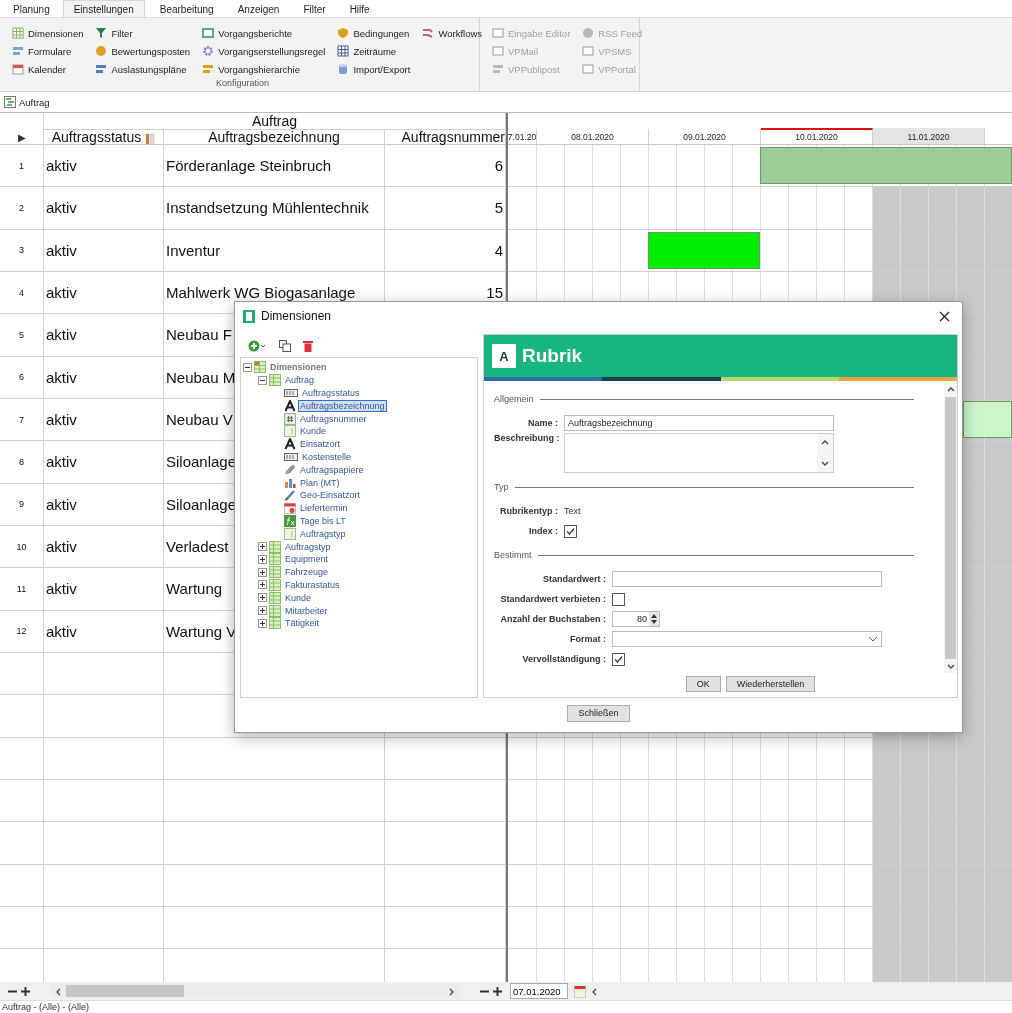 Image resolution: width=1012 pixels, height=1013 pixels. What do you see at coordinates (21, 504) in the screenshot?
I see `row-number: 9` at bounding box center [21, 504].